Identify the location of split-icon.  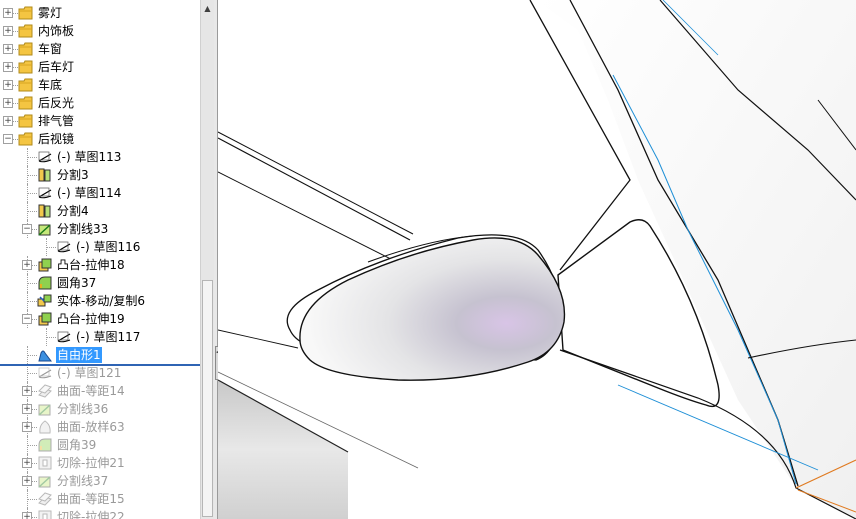
(45, 175).